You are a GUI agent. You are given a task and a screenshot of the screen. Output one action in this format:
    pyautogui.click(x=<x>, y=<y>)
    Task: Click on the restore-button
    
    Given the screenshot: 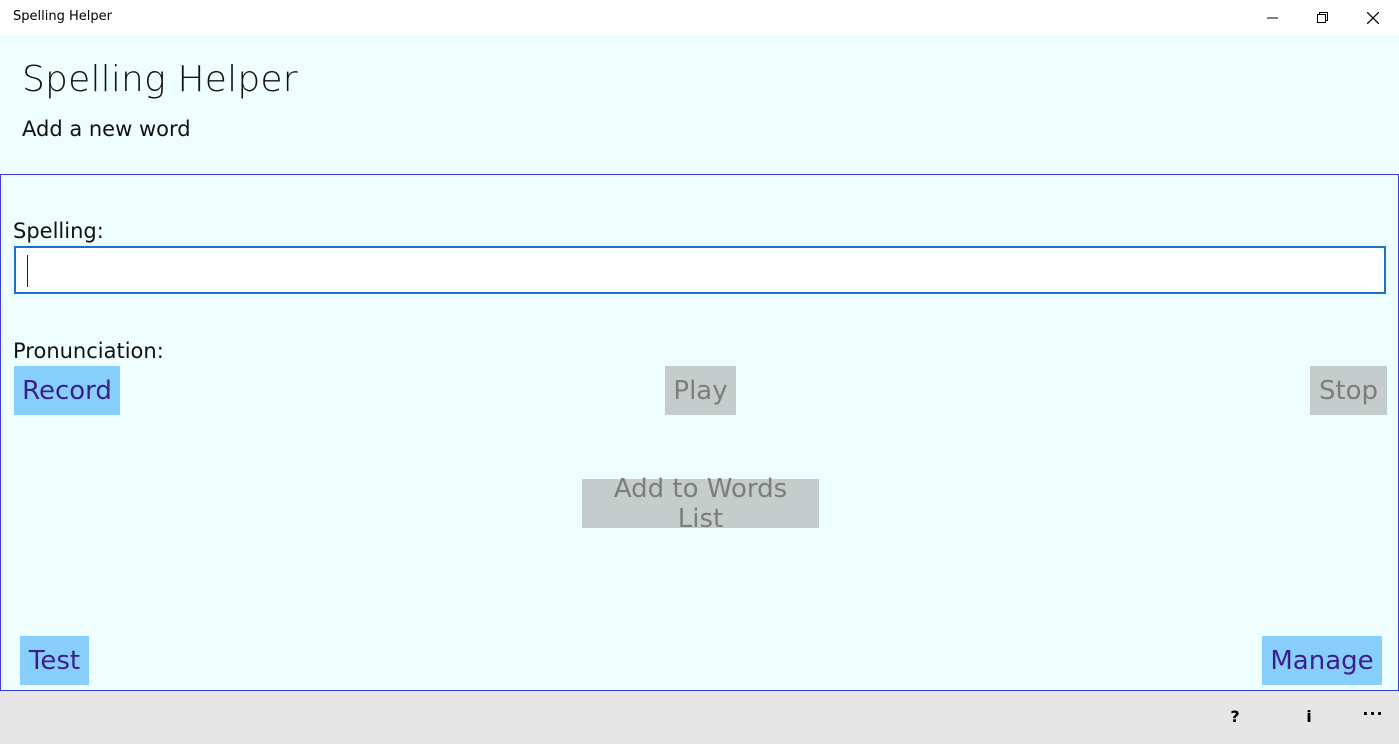 What is the action you would take?
    pyautogui.click(x=1323, y=17)
    